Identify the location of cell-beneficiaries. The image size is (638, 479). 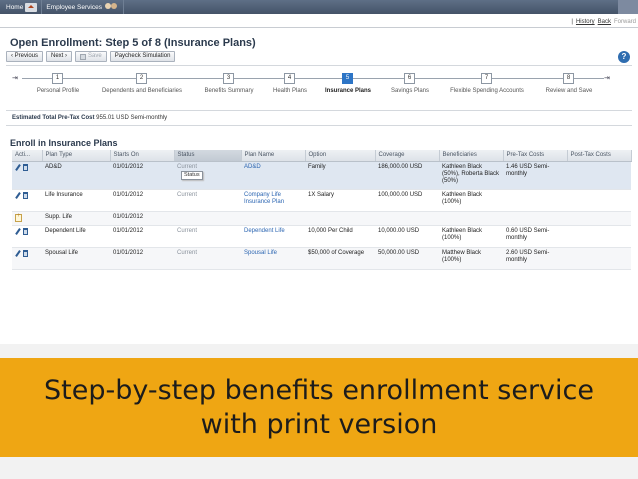
(471, 218).